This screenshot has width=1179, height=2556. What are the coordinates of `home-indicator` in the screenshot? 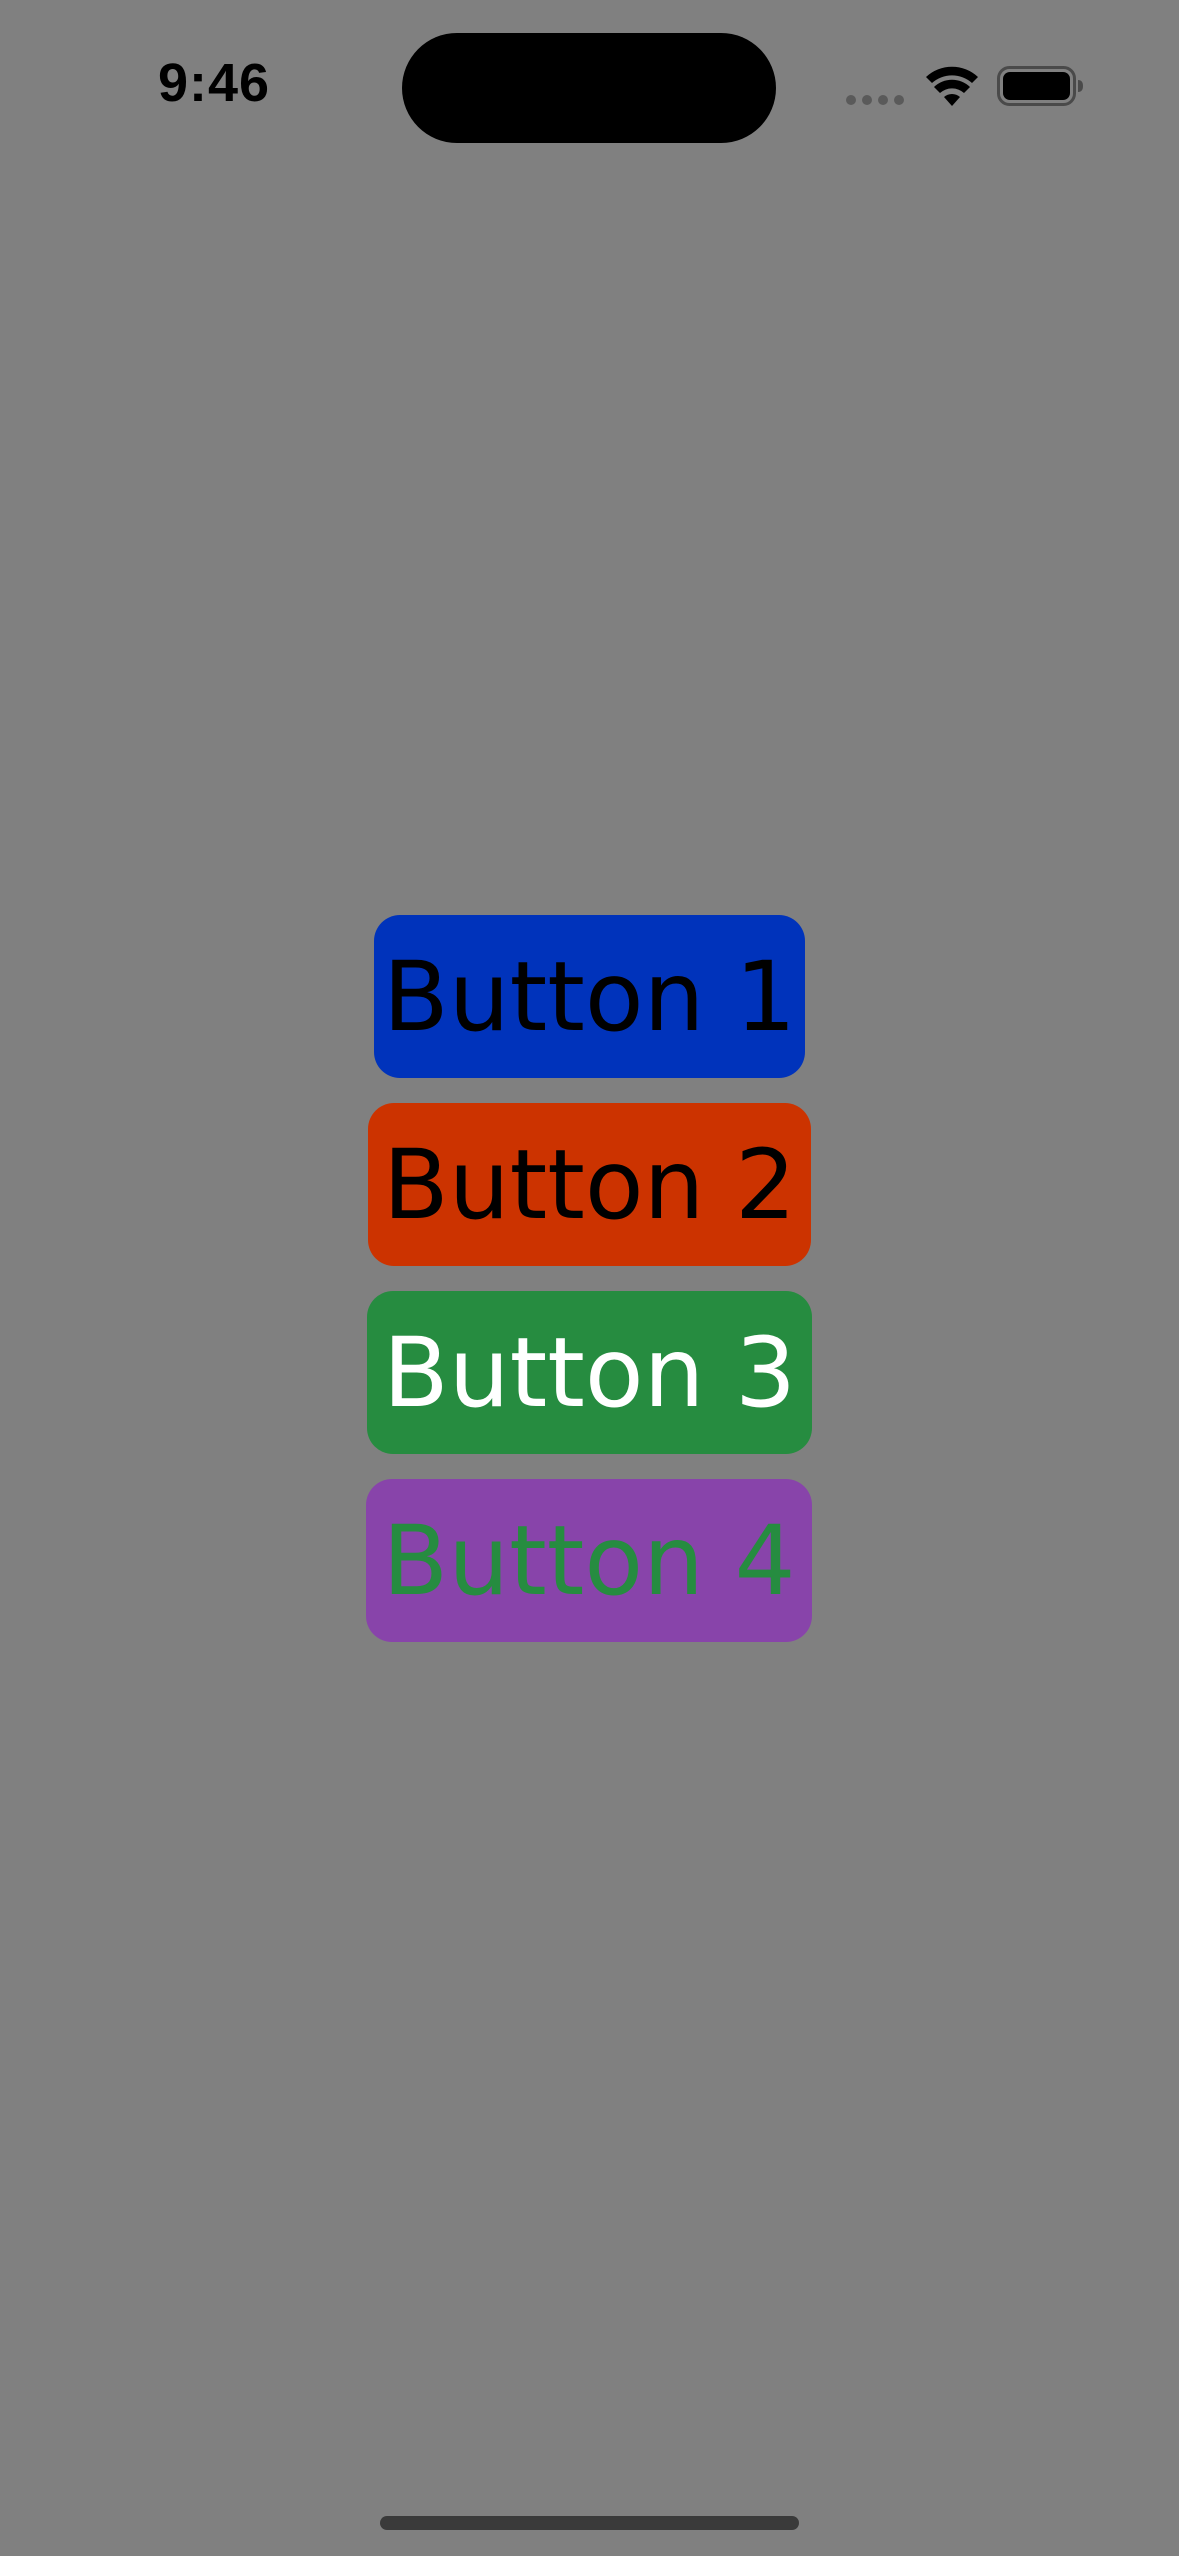 It's located at (589, 2523).